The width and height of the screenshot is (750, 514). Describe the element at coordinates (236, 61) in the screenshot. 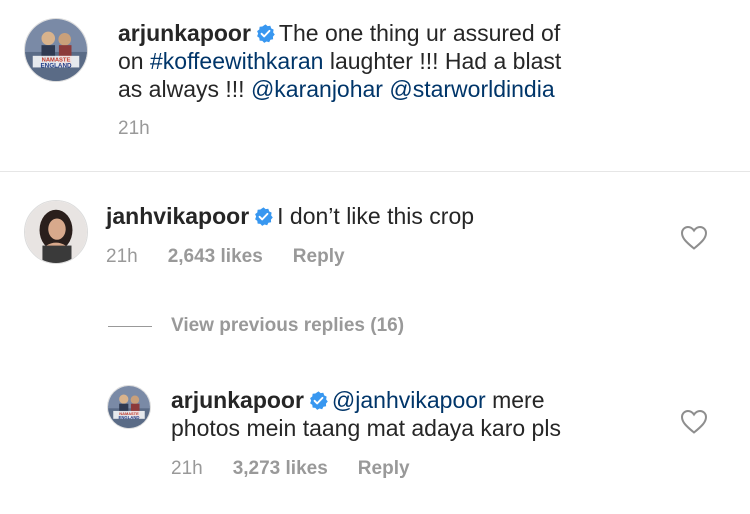

I see `hashtag-link: #koffeewithkaran` at that location.